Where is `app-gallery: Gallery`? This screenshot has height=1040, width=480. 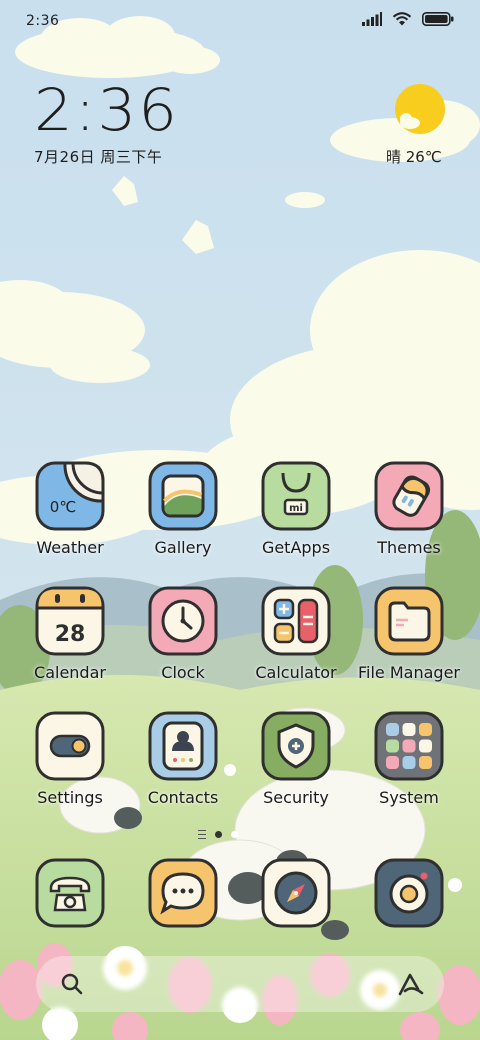 app-gallery: Gallery is located at coordinates (183, 516).